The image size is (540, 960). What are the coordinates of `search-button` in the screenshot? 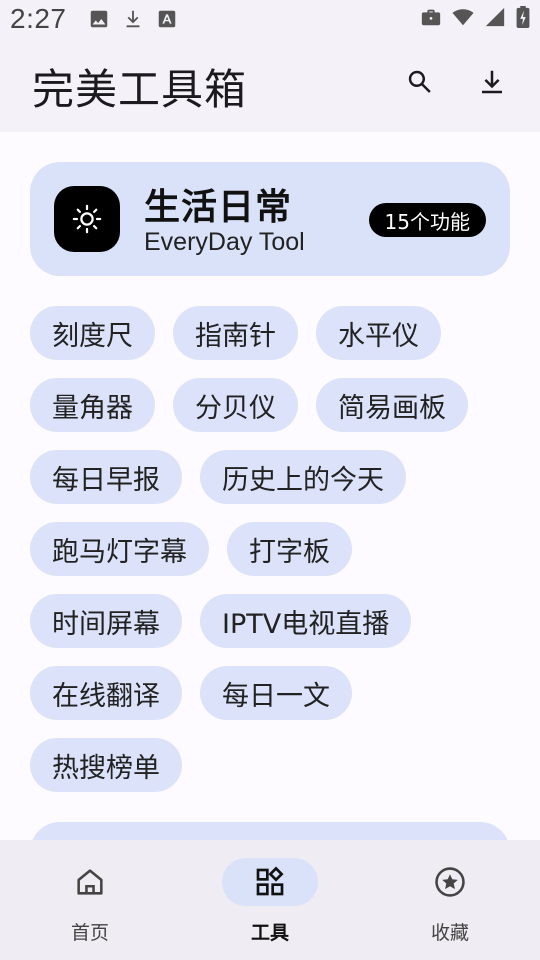 It's located at (420, 82).